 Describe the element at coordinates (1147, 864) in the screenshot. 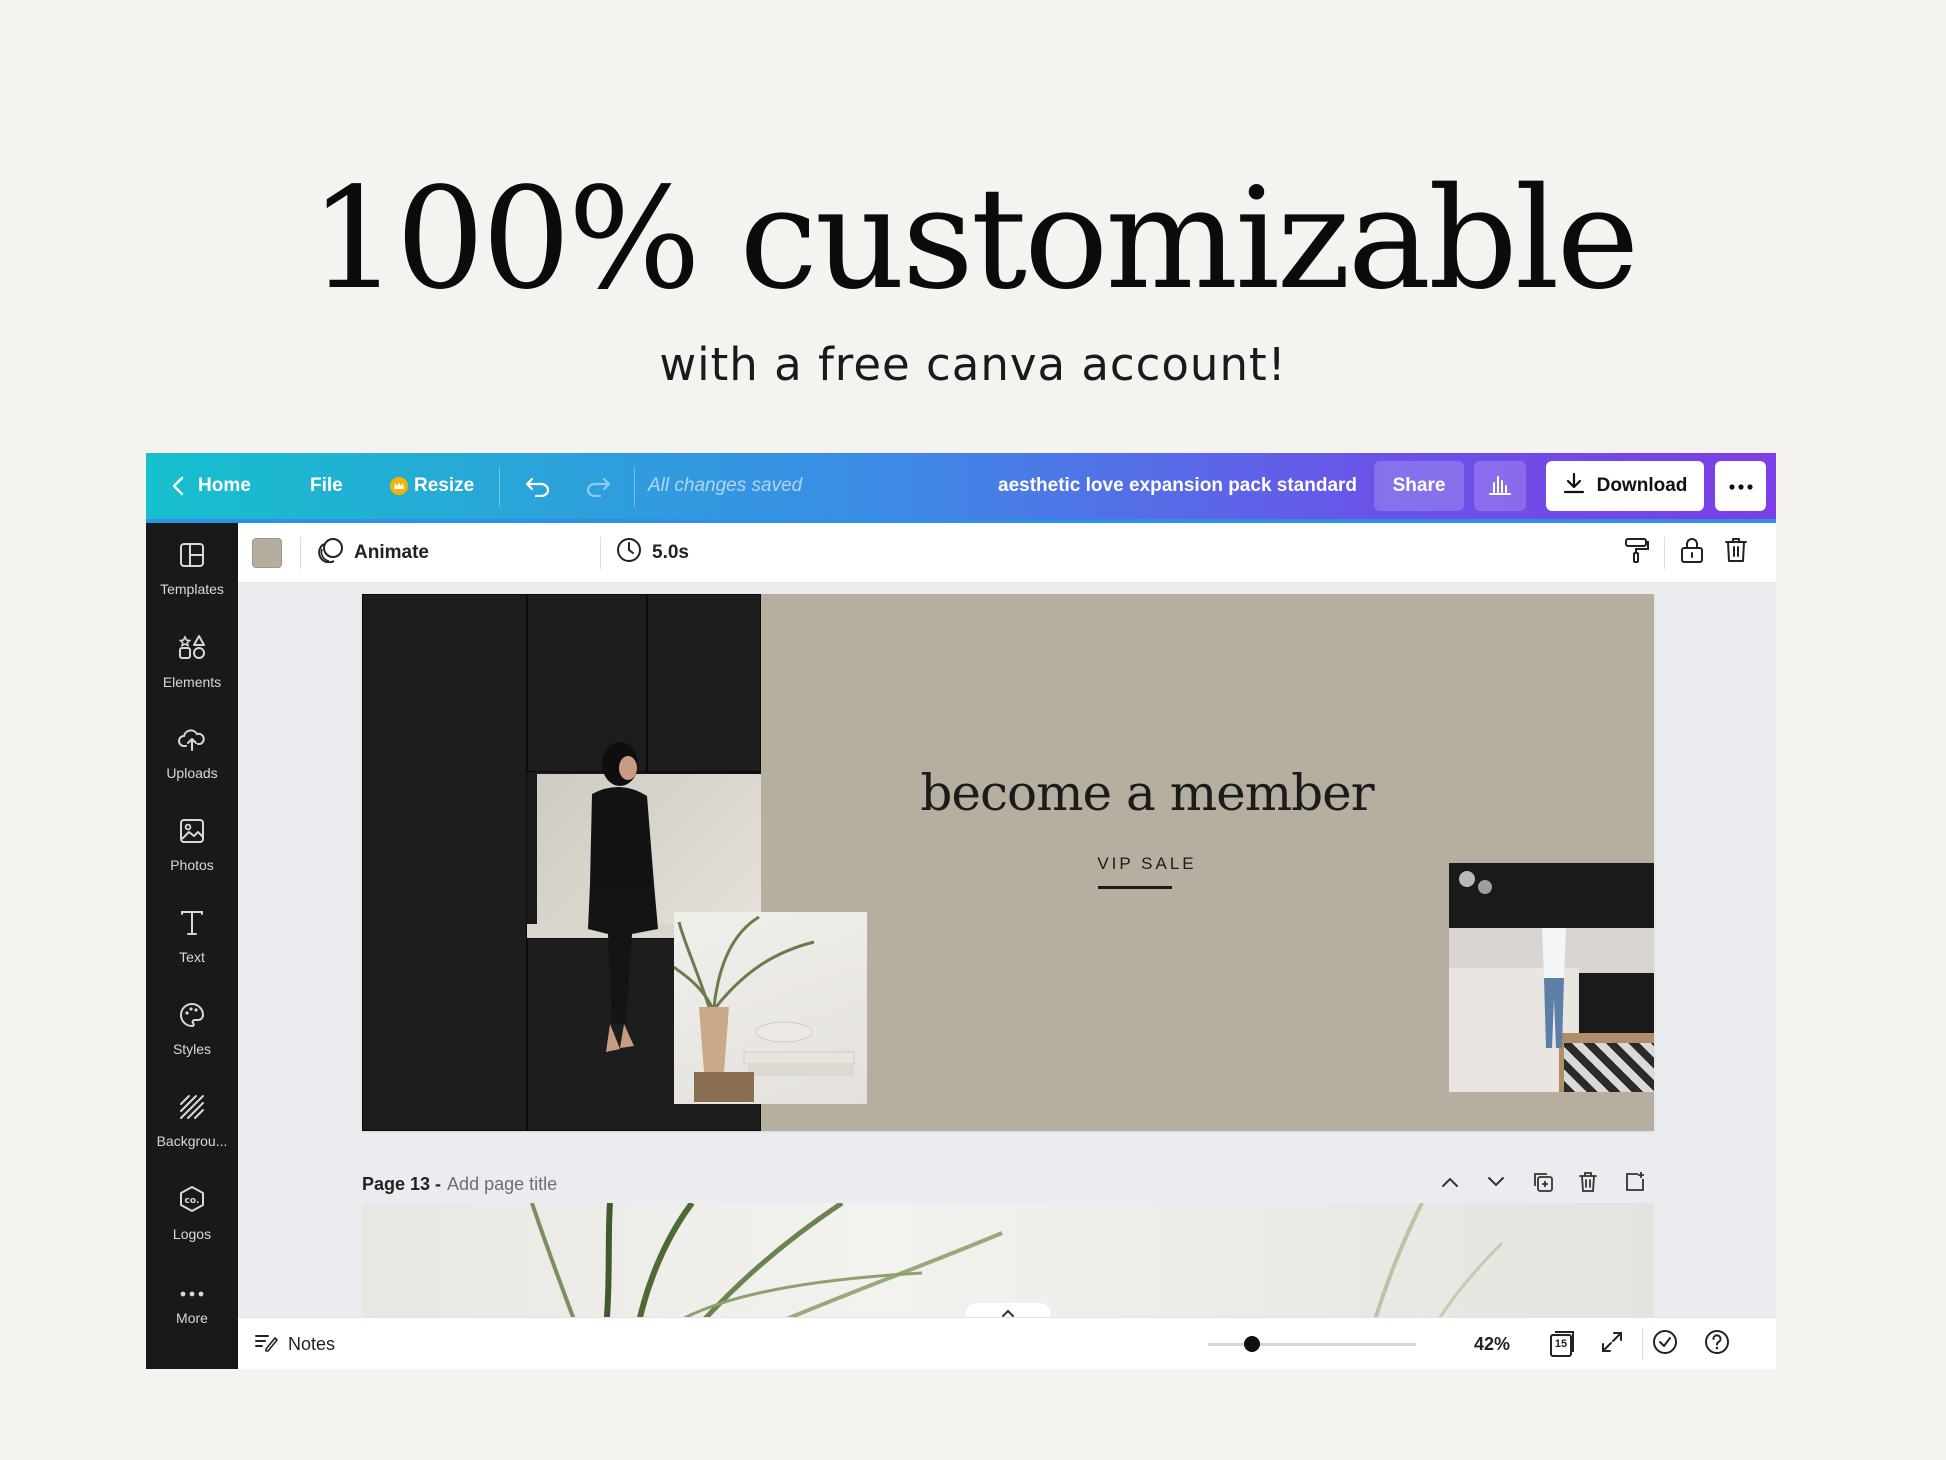

I see `canvas-cta: VIP SALE` at that location.